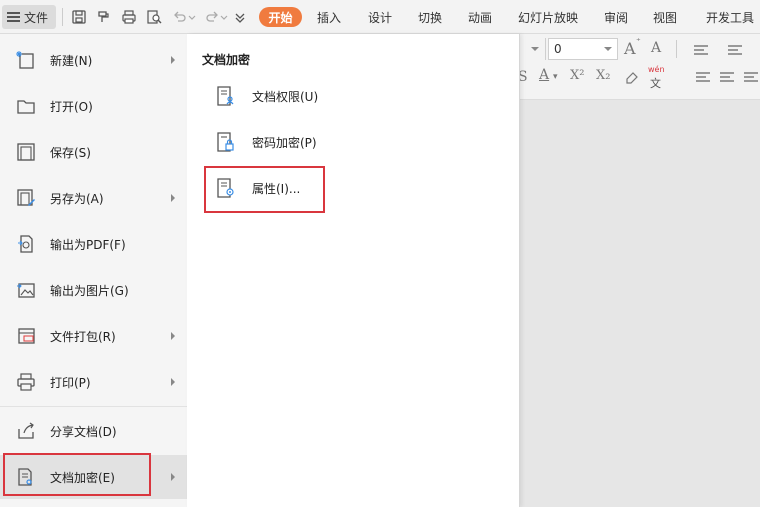 This screenshot has width=760, height=507. What do you see at coordinates (616, 17) in the screenshot?
I see `tab-review: 审阅` at bounding box center [616, 17].